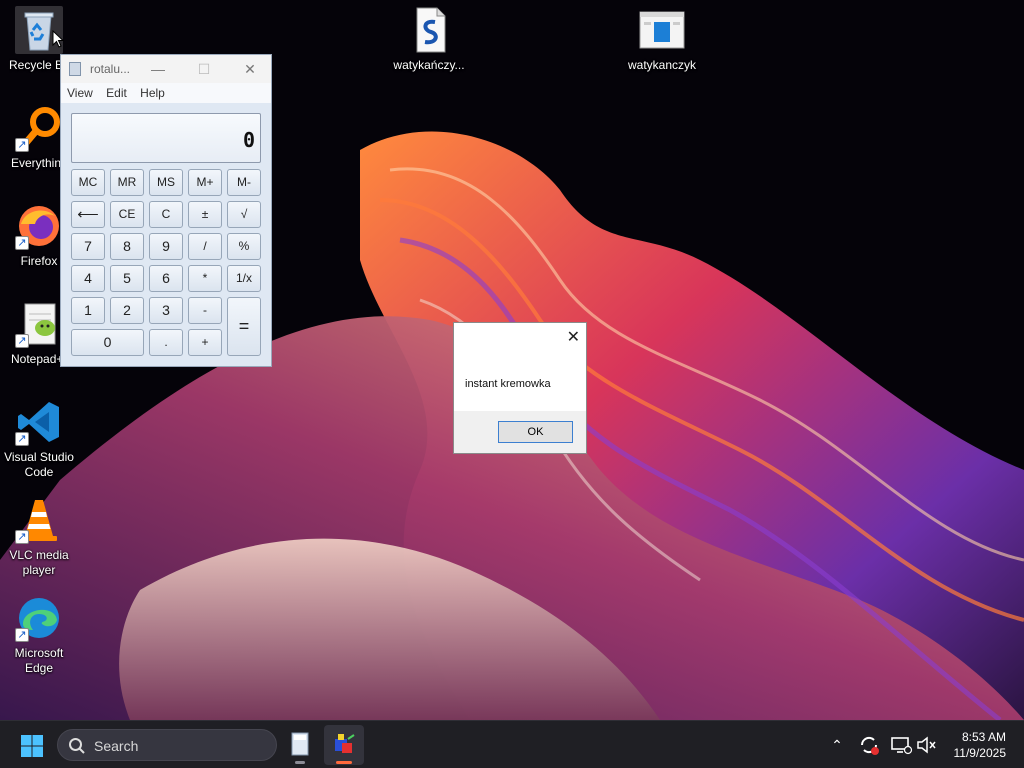 The image size is (1024, 768). What do you see at coordinates (58, 39) in the screenshot?
I see `mouse-cursor-icon` at bounding box center [58, 39].